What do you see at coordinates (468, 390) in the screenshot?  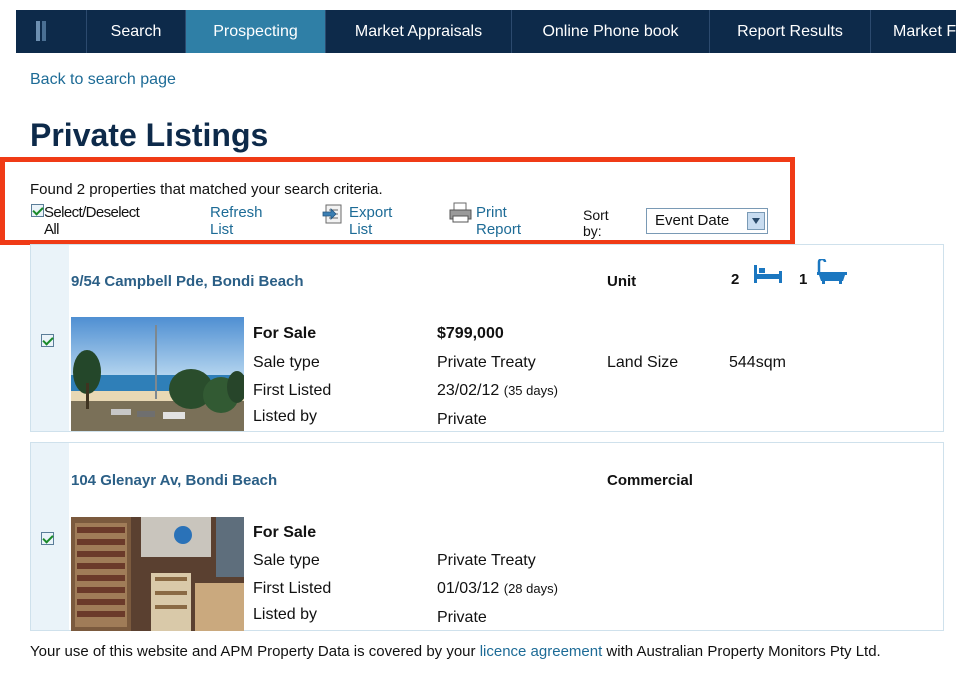 I see `first-listed-date: 23/02/12` at bounding box center [468, 390].